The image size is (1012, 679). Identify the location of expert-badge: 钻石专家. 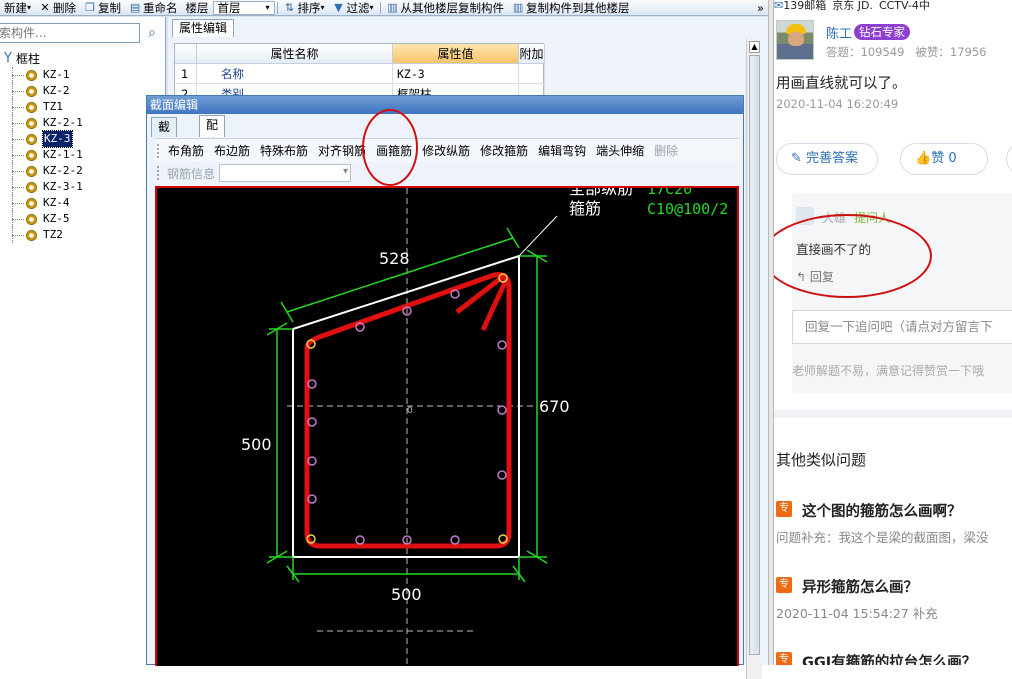
(882, 32).